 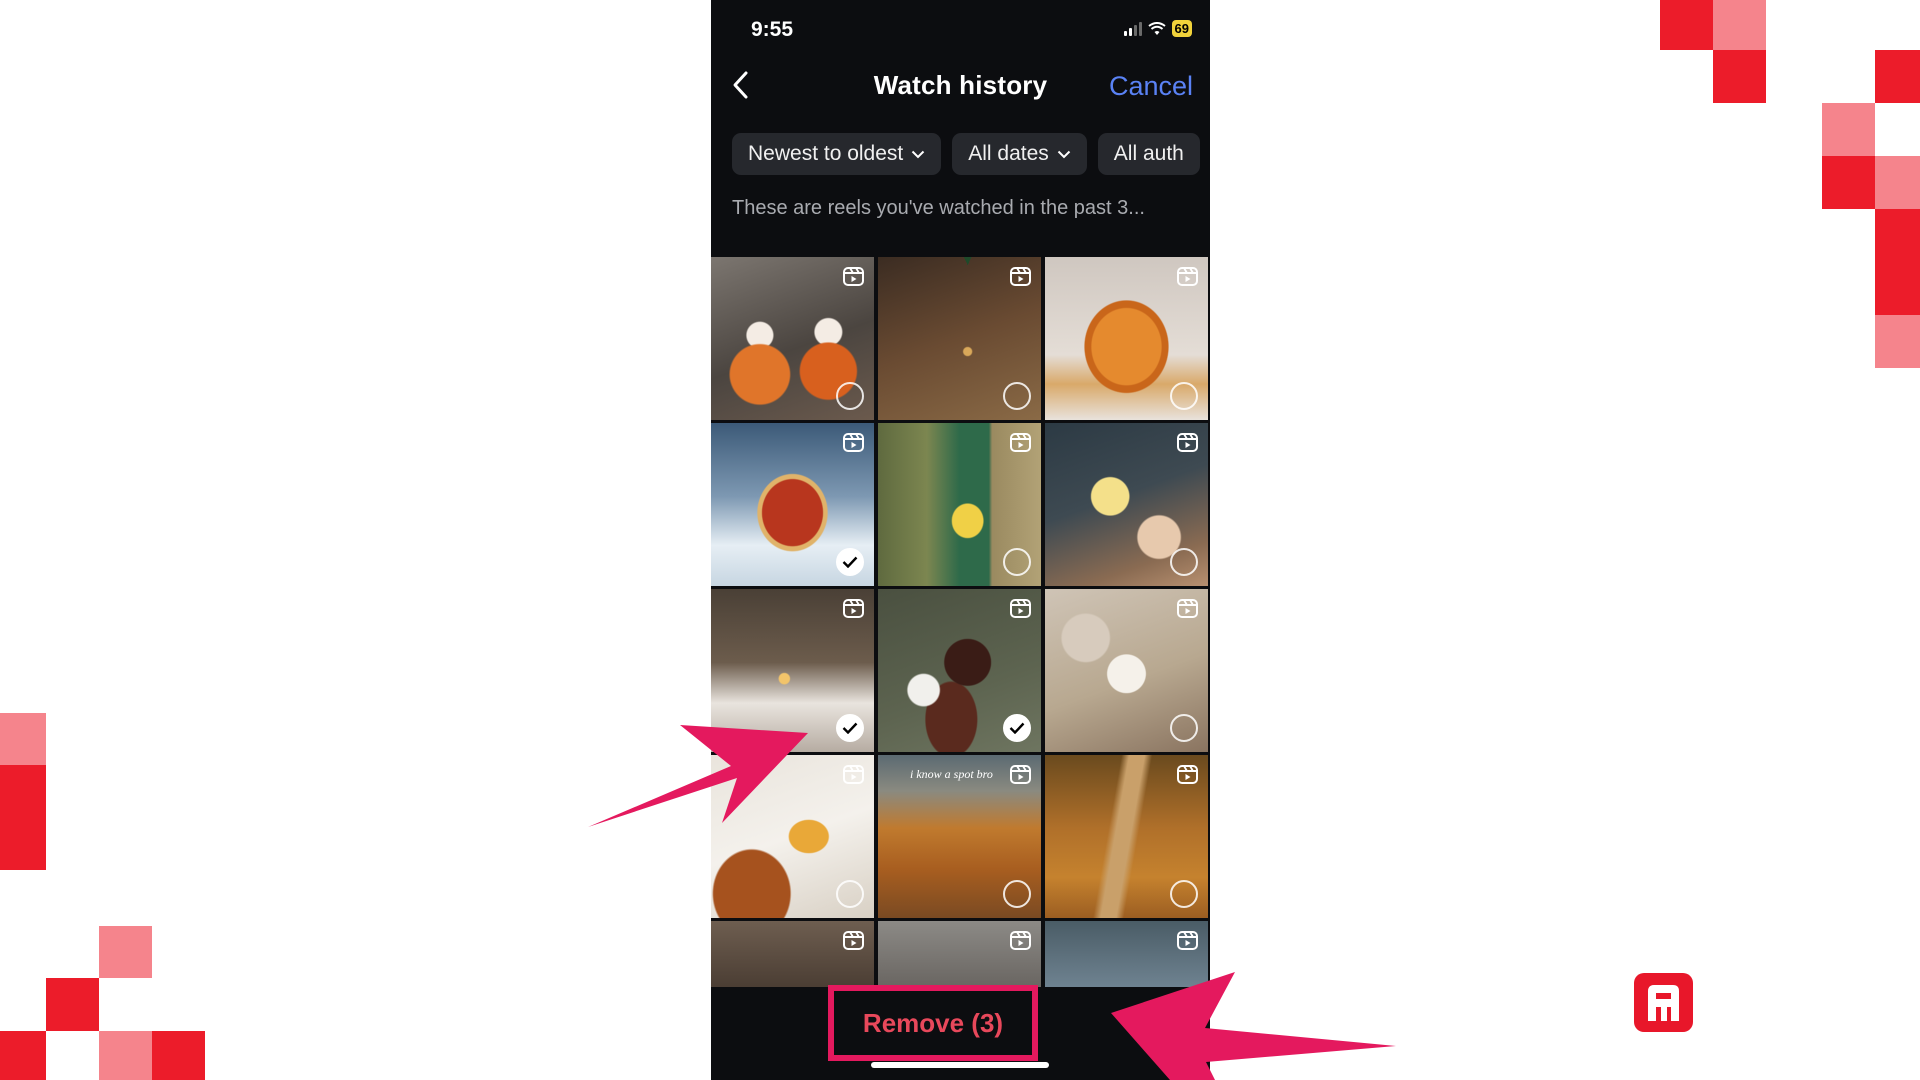 I want to click on arrow-to-selected-reel, so click(x=698, y=776).